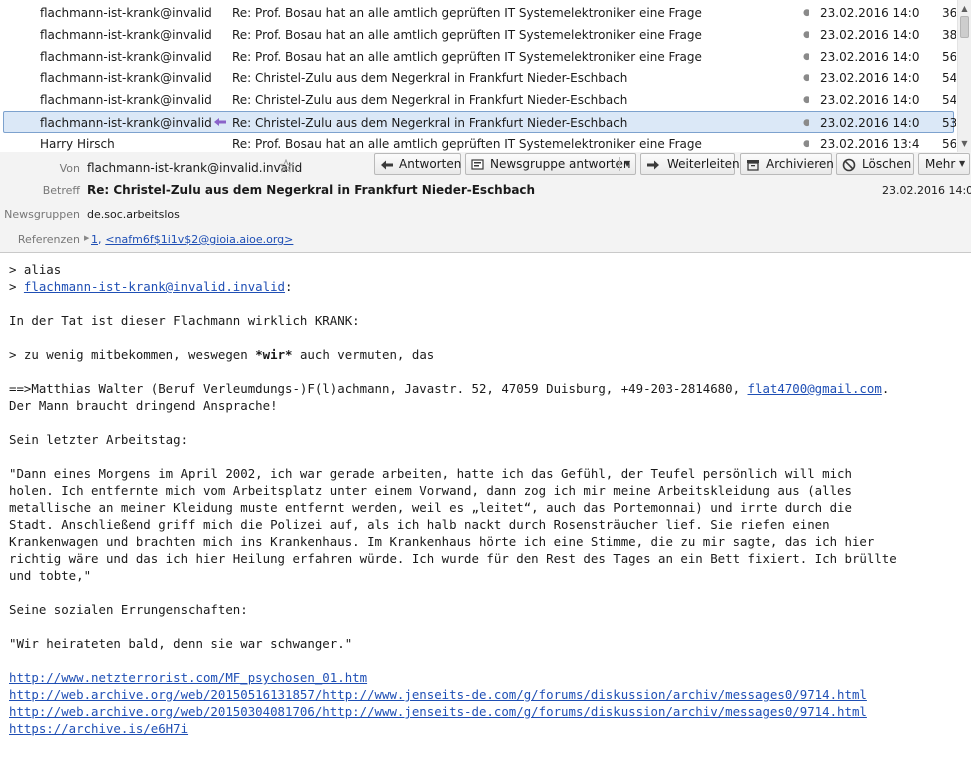 Image resolution: width=971 pixels, height=771 pixels. What do you see at coordinates (99, 439) in the screenshot?
I see `body-line: Sein letzter Arbeitstag:` at bounding box center [99, 439].